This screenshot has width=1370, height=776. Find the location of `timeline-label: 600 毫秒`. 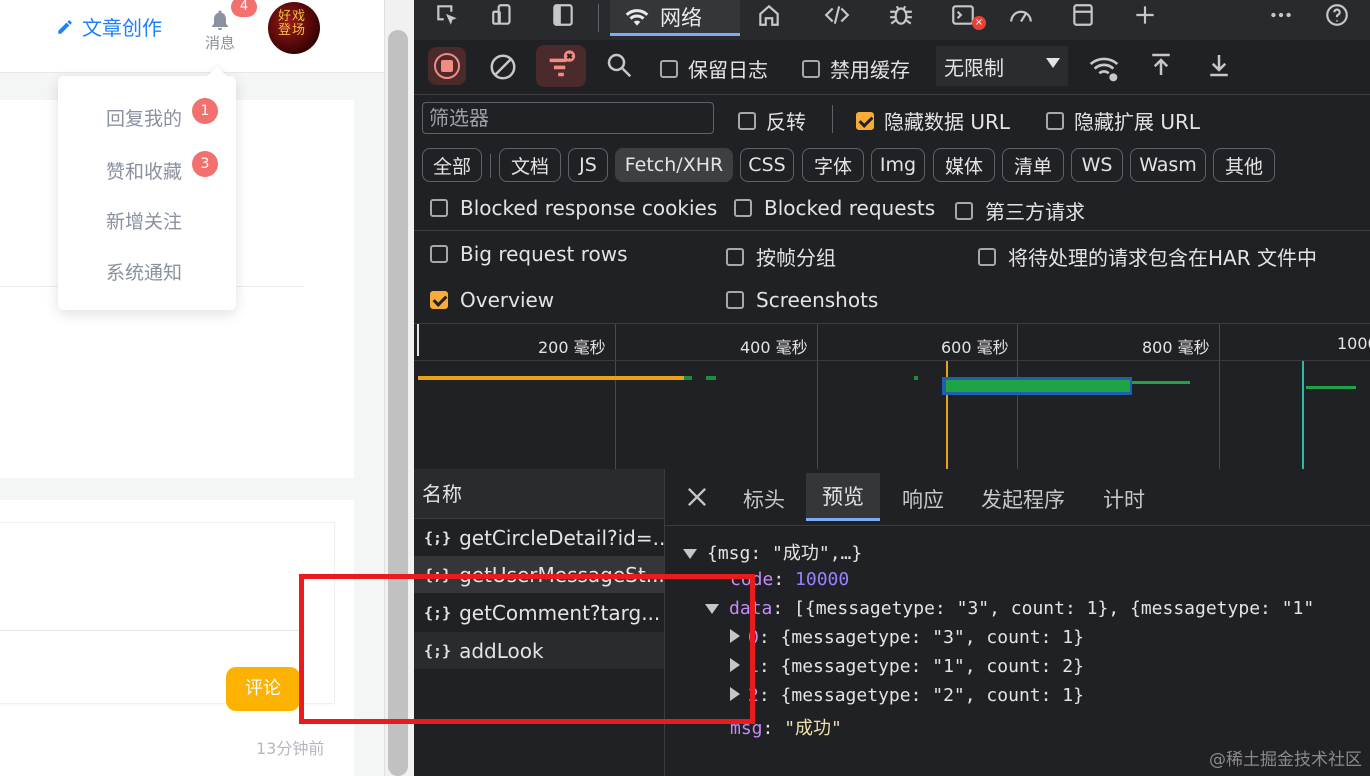

timeline-label: 600 毫秒 is located at coordinates (975, 347).